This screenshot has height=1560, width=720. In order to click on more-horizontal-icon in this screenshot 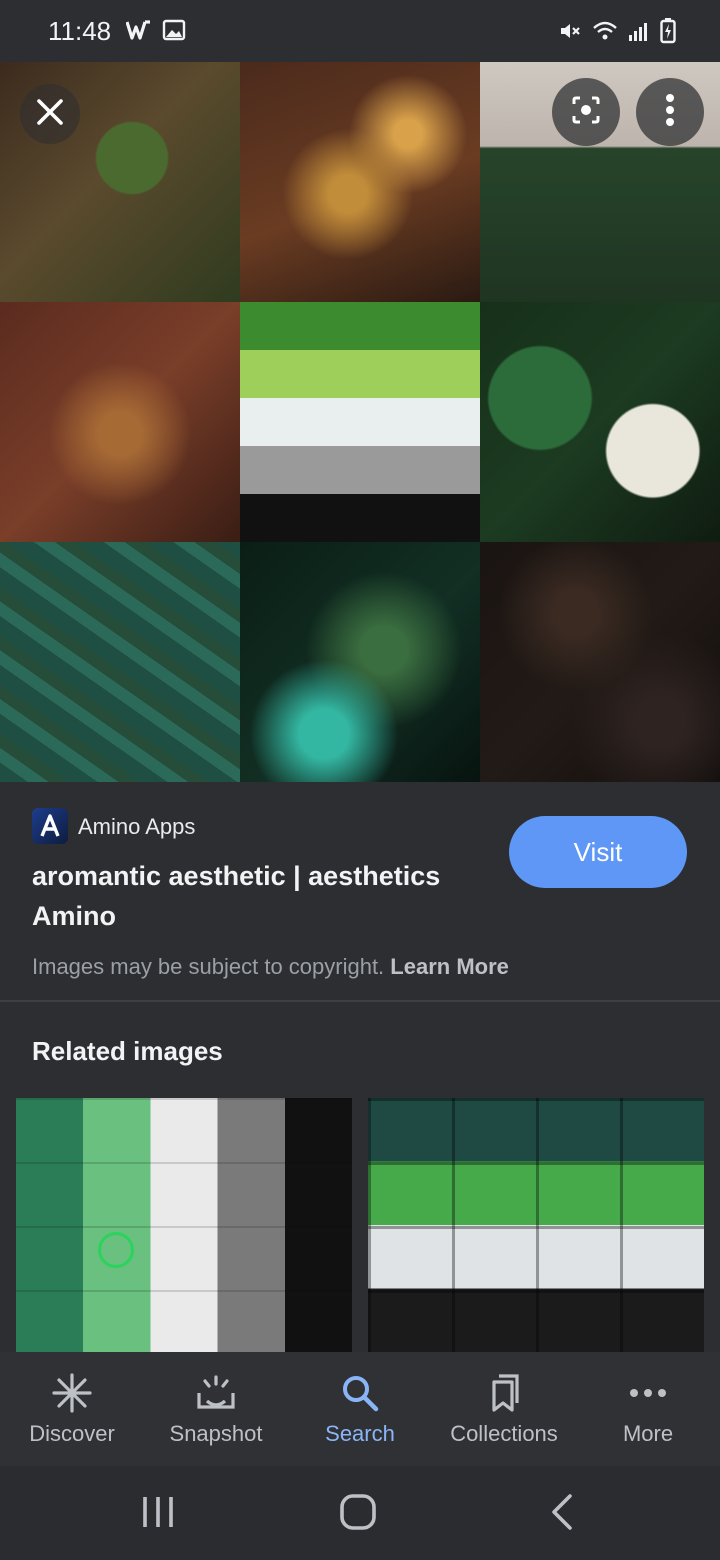, I will do `click(648, 1393)`.